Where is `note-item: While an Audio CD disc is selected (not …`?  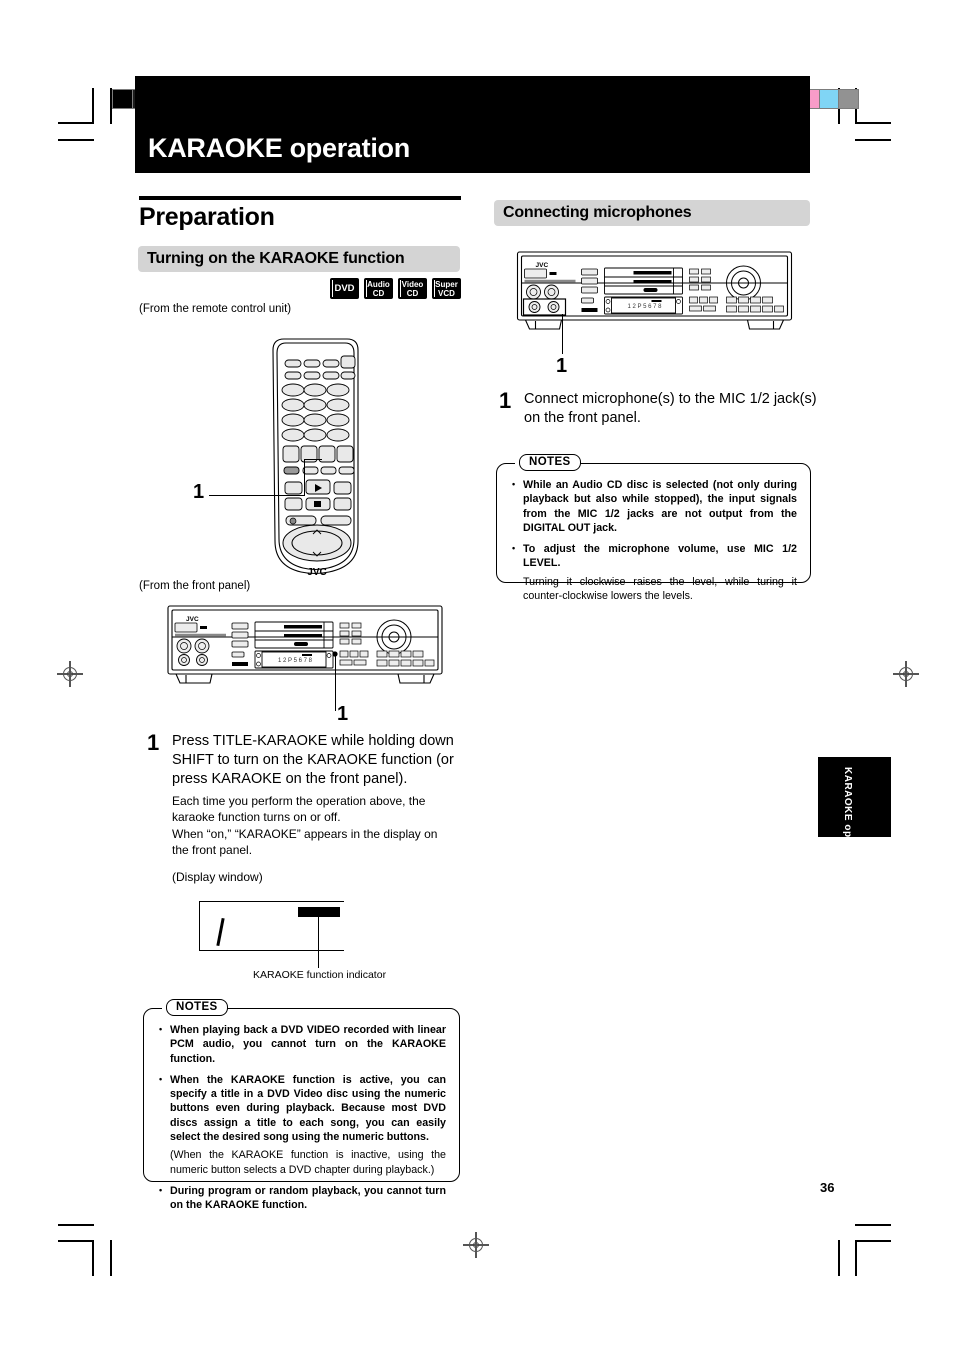
note-item: While an Audio CD disc is selected (not … is located at coordinates (653, 506).